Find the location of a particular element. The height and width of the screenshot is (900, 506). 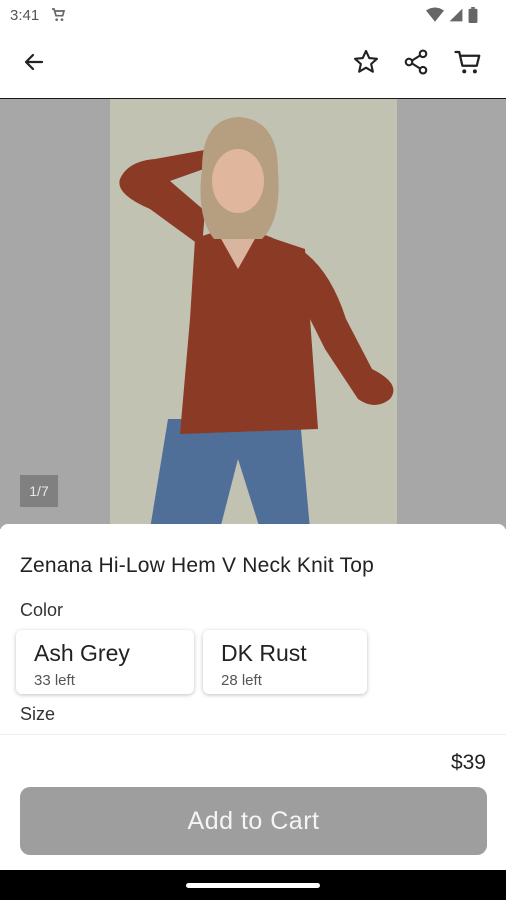

favorite-button is located at coordinates (366, 64).